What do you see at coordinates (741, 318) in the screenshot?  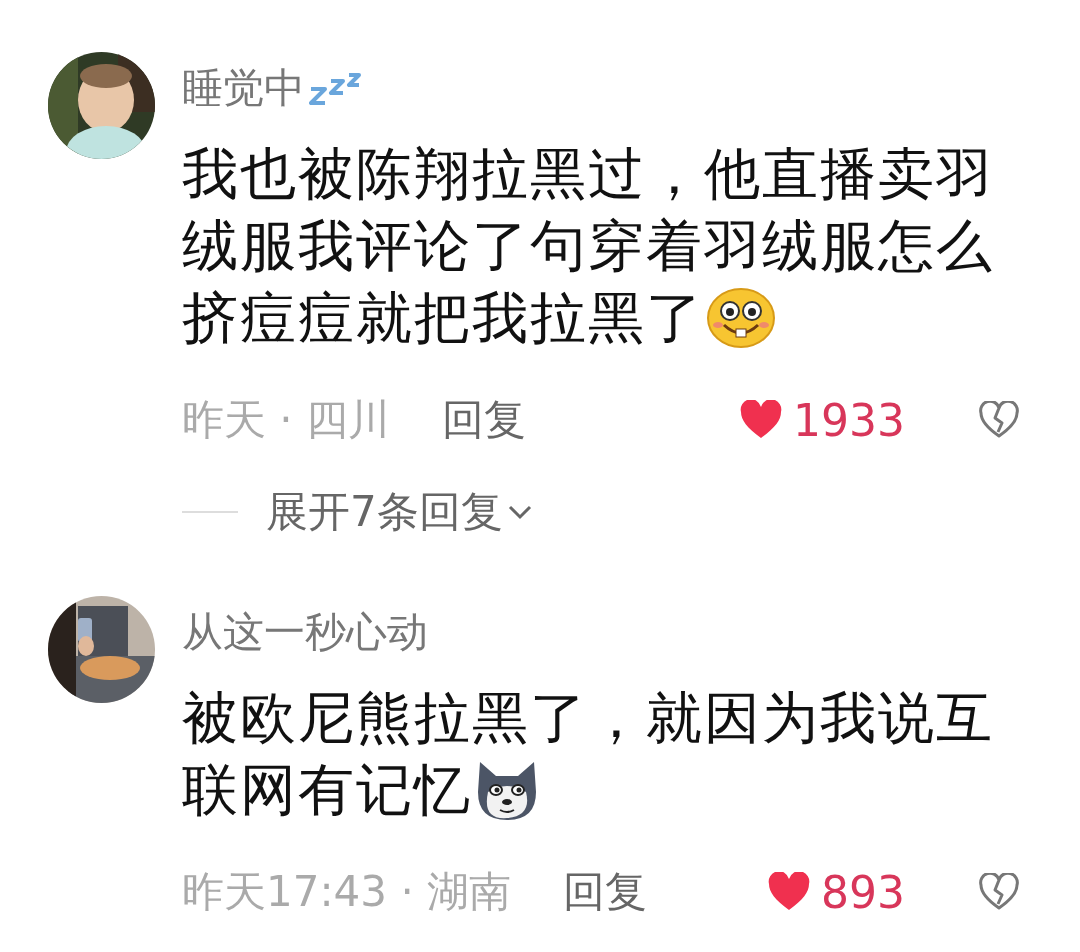 I see `grinning-face-icon` at bounding box center [741, 318].